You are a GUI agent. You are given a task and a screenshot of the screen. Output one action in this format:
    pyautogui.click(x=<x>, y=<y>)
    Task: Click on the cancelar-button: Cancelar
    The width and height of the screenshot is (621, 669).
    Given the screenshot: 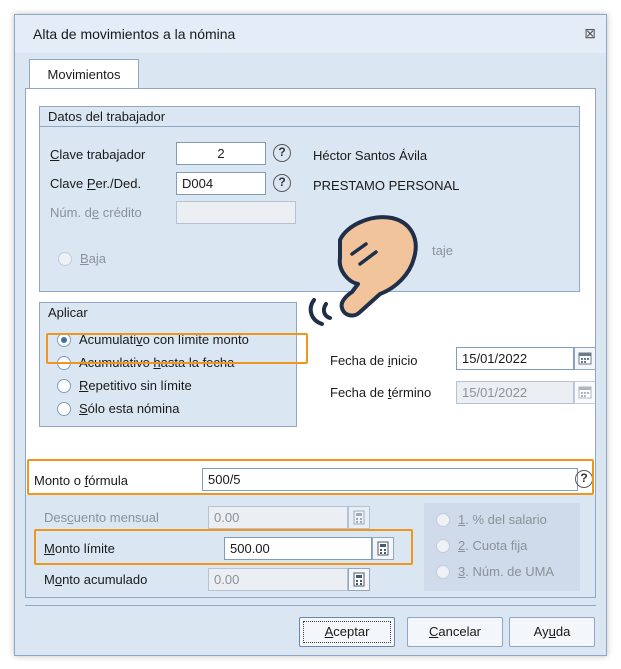 What is the action you would take?
    pyautogui.click(x=455, y=632)
    